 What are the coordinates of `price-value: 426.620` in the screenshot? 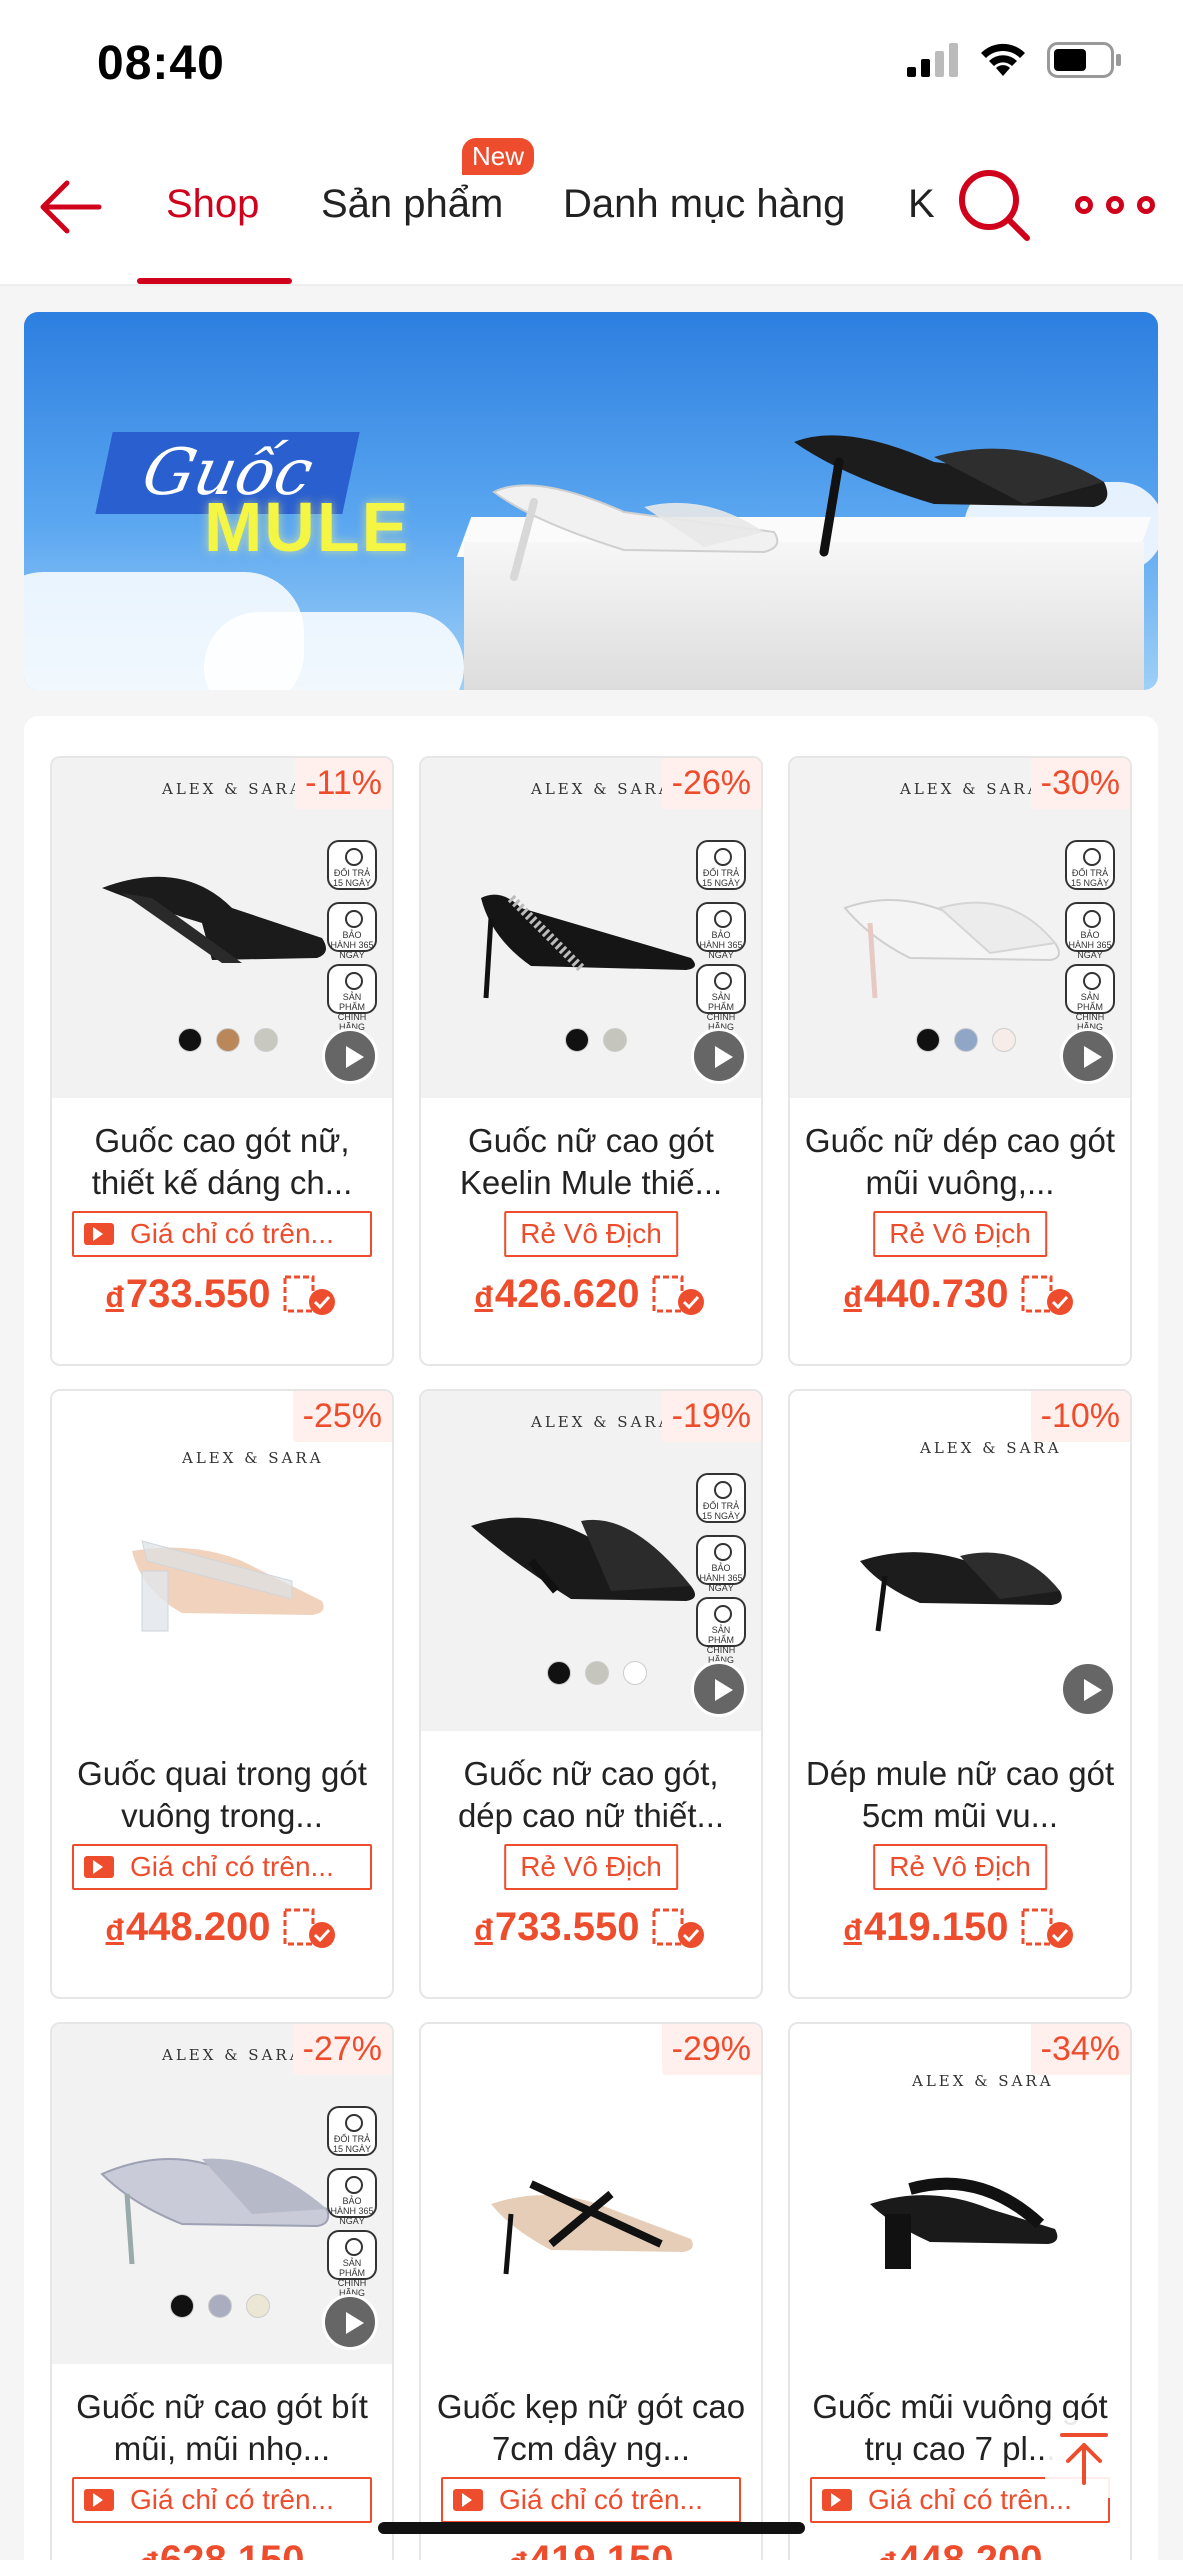 It's located at (567, 1294).